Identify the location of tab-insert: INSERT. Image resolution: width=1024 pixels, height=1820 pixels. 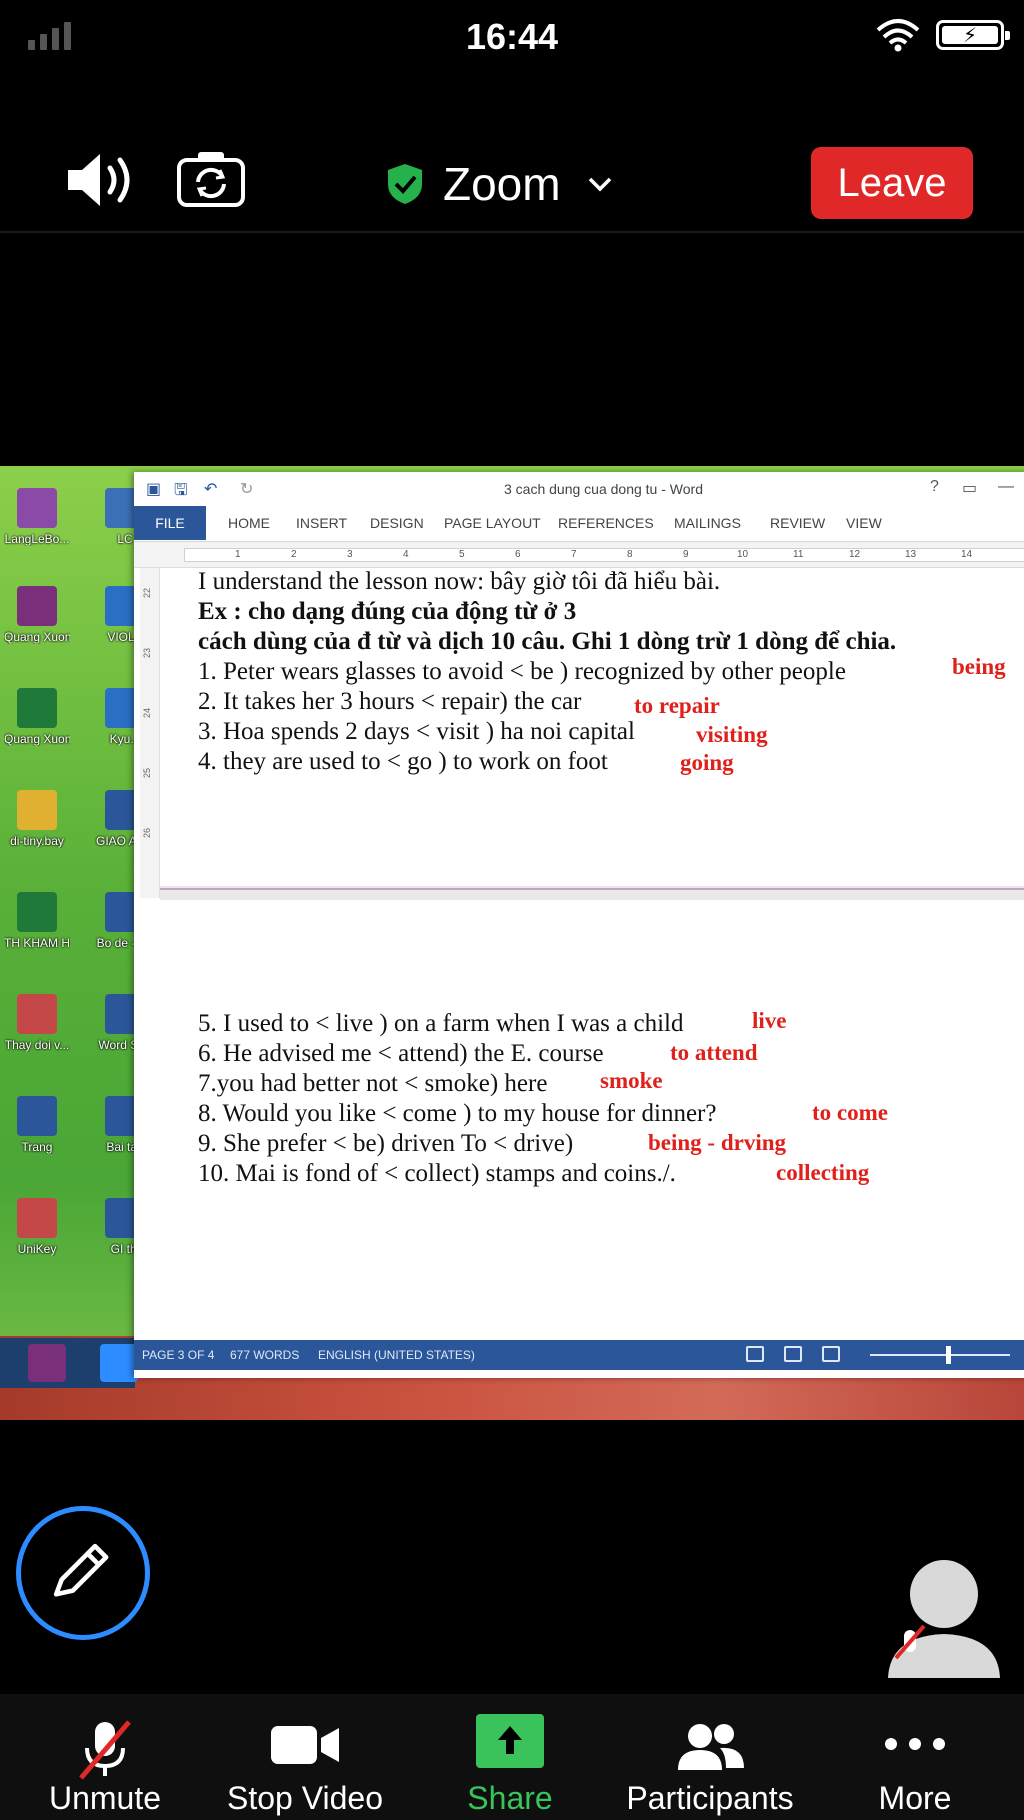
(321, 523).